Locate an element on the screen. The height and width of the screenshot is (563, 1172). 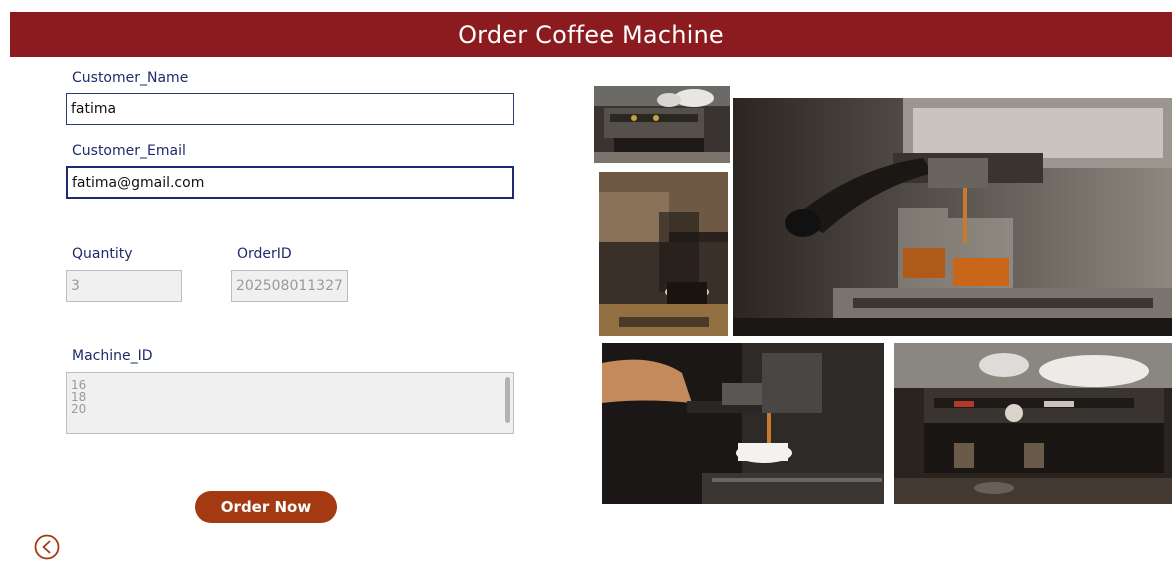
machine-id-option: 18 is located at coordinates (290, 397).